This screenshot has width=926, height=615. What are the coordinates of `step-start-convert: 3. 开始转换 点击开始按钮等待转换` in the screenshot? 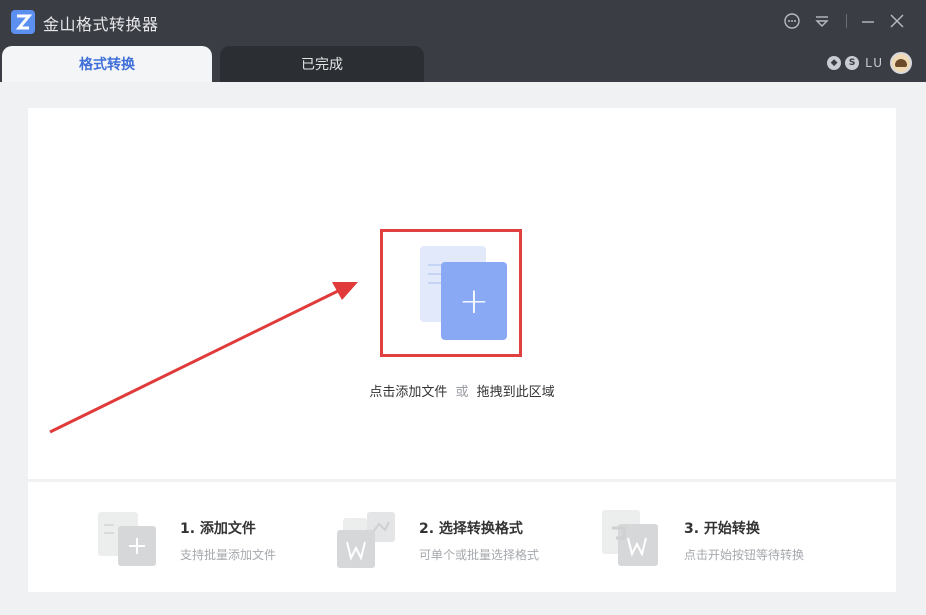 It's located at (732, 539).